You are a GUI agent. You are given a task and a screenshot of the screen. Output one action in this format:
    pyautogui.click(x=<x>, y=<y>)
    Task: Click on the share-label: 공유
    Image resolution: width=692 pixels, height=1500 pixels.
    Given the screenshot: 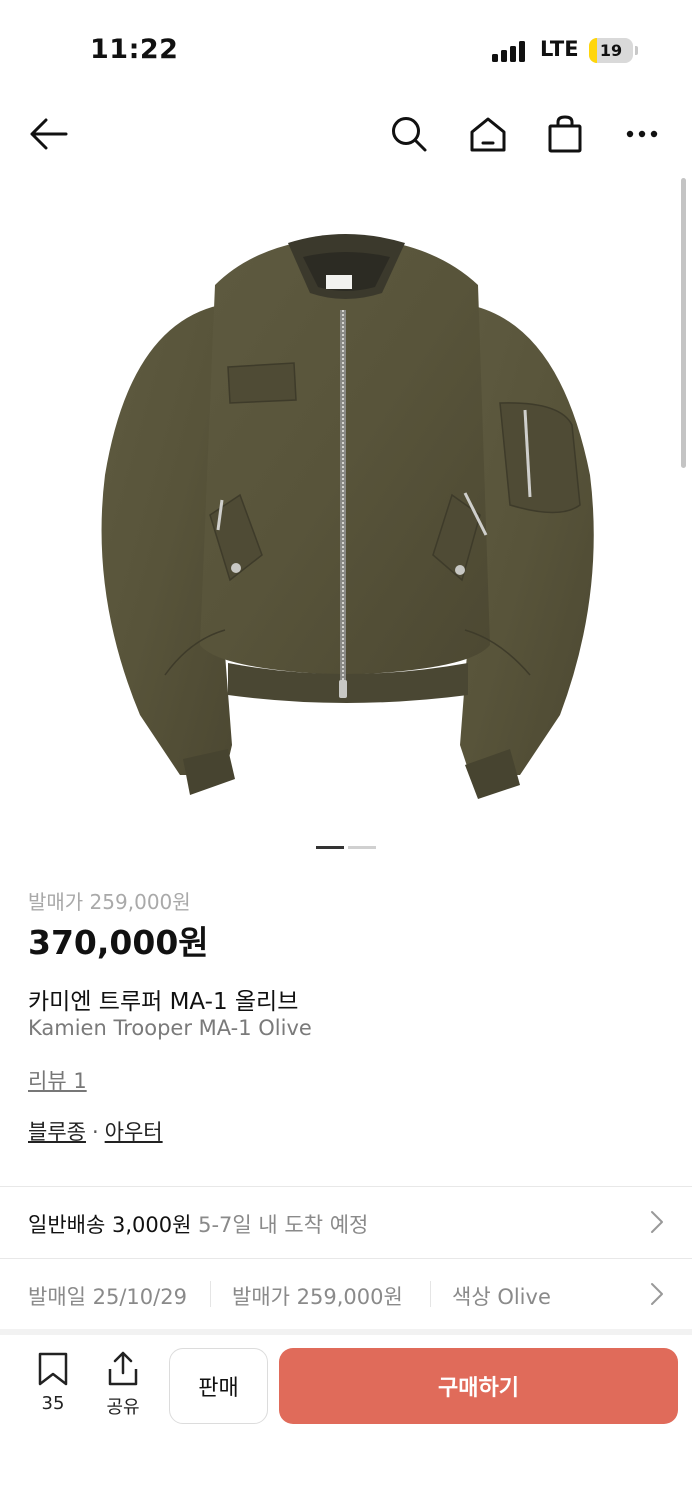 What is the action you would take?
    pyautogui.click(x=123, y=1407)
    